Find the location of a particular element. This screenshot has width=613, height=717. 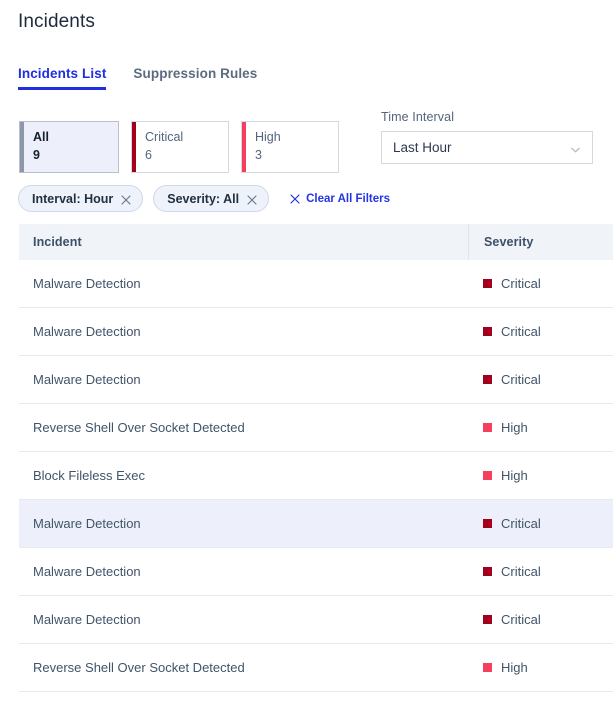

stat-card-row: All 9 Critical 6 High 3 is located at coordinates (179, 147).